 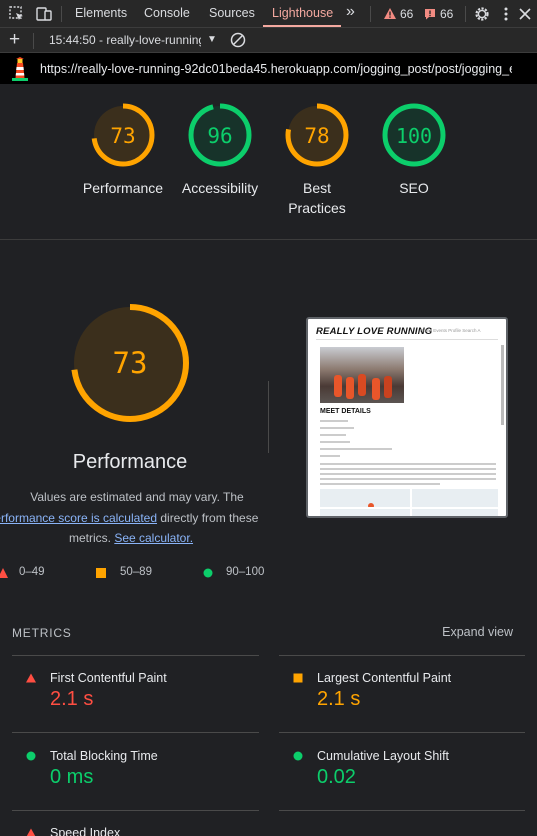 I want to click on metric-label: Largest Contentful Paint, so click(x=384, y=678).